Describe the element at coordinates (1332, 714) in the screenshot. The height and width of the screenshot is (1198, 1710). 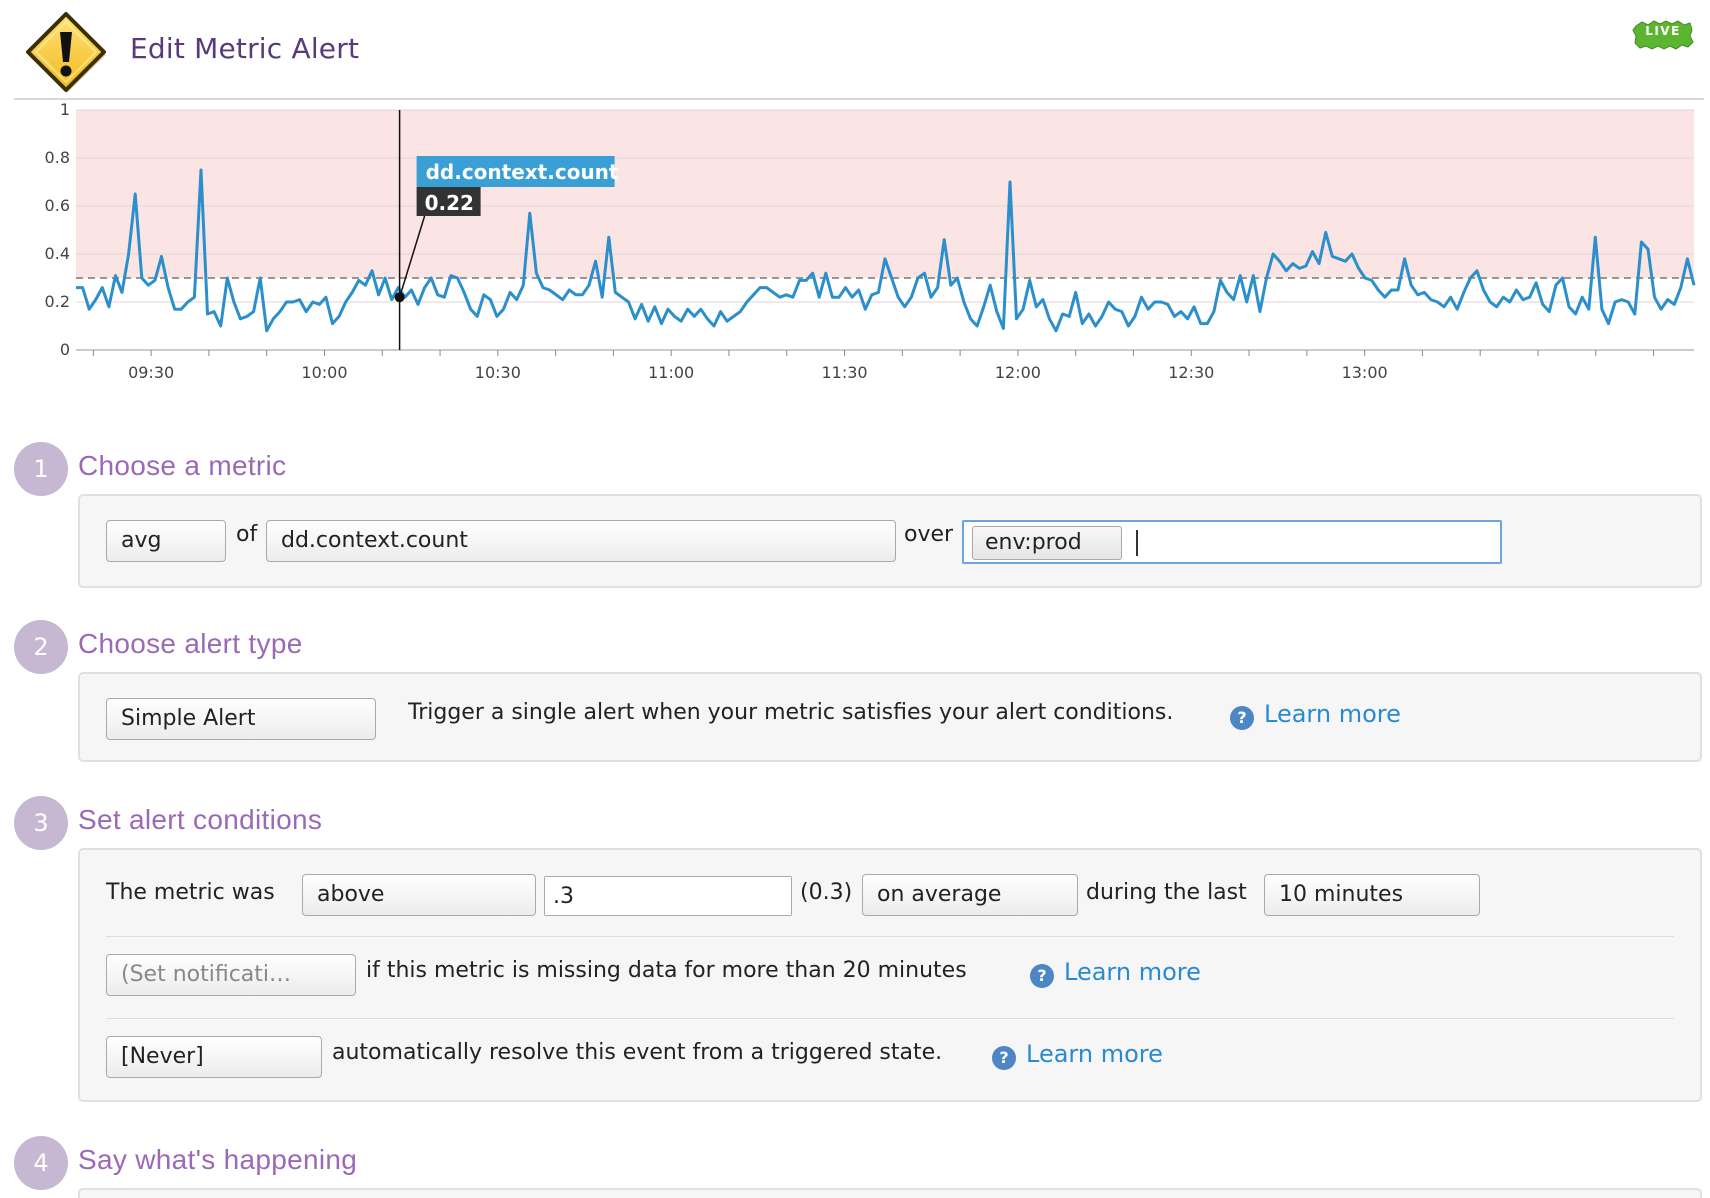
I see `alert-type-learn-more-link: Learn more` at that location.